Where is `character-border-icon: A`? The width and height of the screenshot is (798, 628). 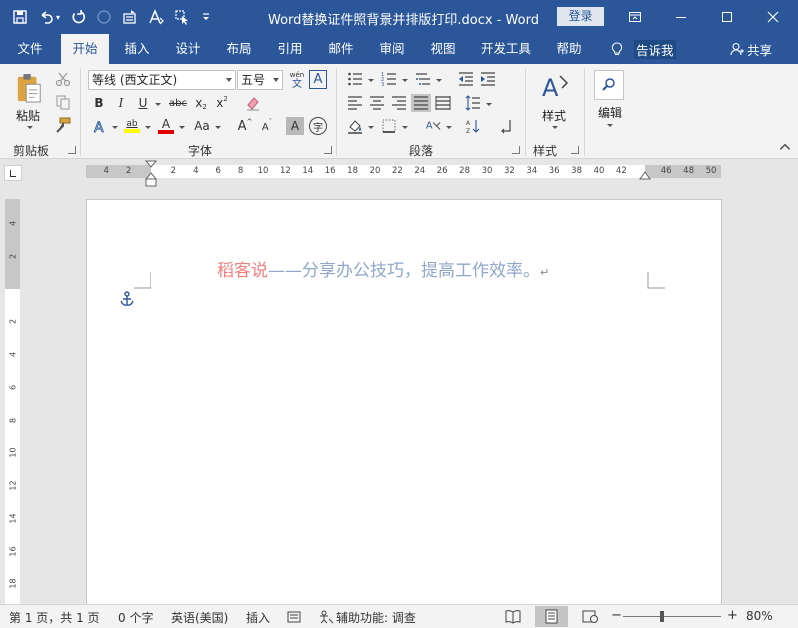
character-border-icon: A is located at coordinates (318, 79).